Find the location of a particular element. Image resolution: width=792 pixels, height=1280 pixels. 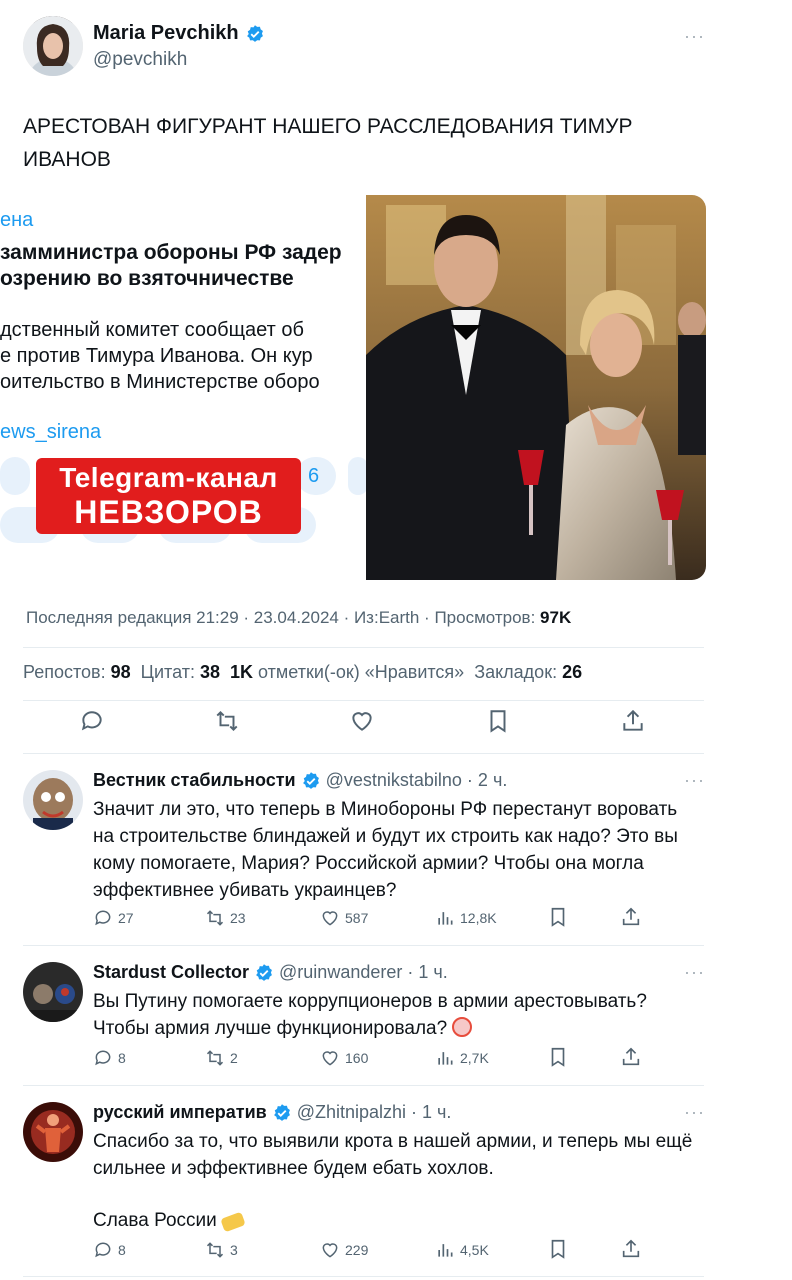

reply-author-name: Stardust Collector is located at coordinates (171, 972).